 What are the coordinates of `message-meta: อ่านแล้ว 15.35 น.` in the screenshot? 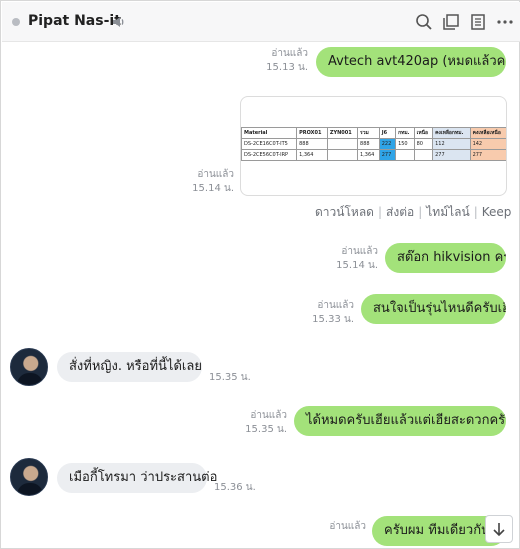 It's located at (266, 422).